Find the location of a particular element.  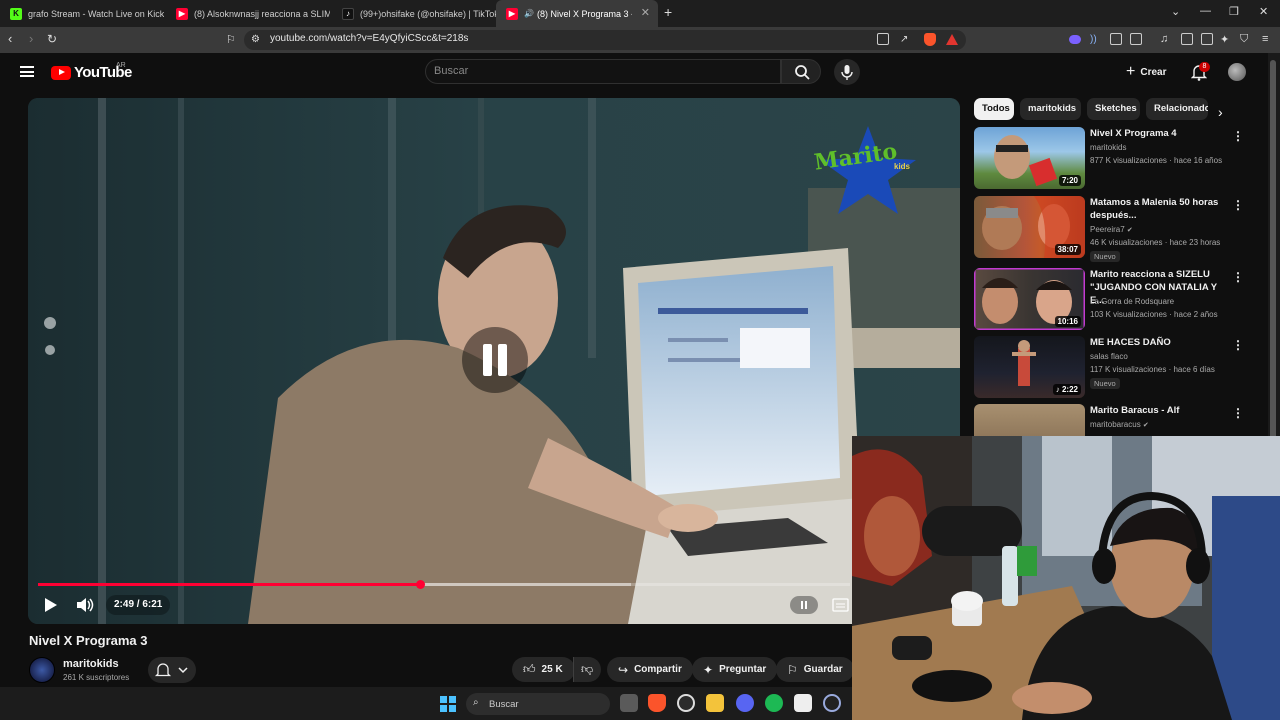

recommendation-channel: Peereira7 ✔ is located at coordinates (1111, 229).